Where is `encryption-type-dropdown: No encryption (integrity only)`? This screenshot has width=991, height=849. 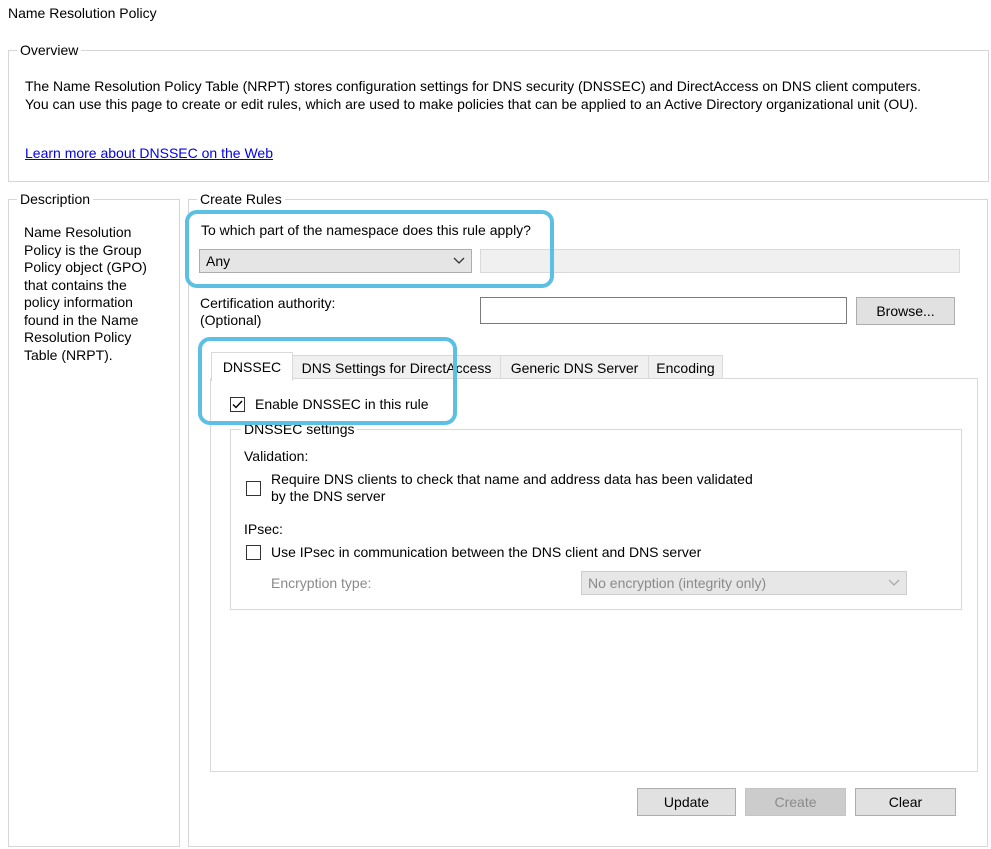
encryption-type-dropdown: No encryption (integrity only) is located at coordinates (744, 583).